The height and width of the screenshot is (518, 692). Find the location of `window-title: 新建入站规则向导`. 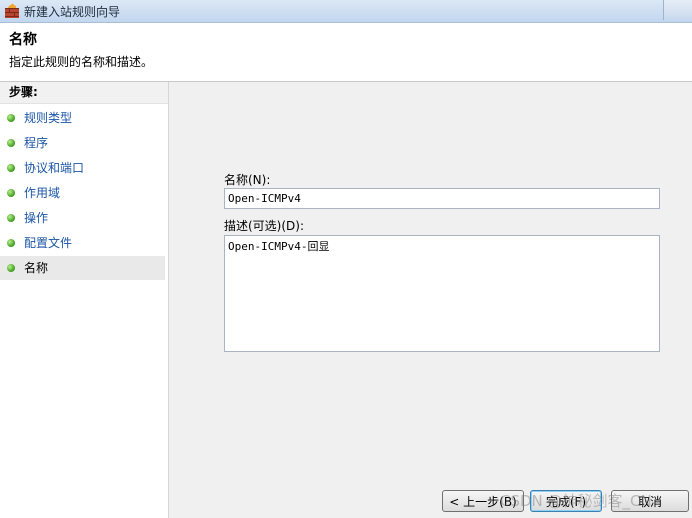

window-title: 新建入站规则向导 is located at coordinates (72, 12).